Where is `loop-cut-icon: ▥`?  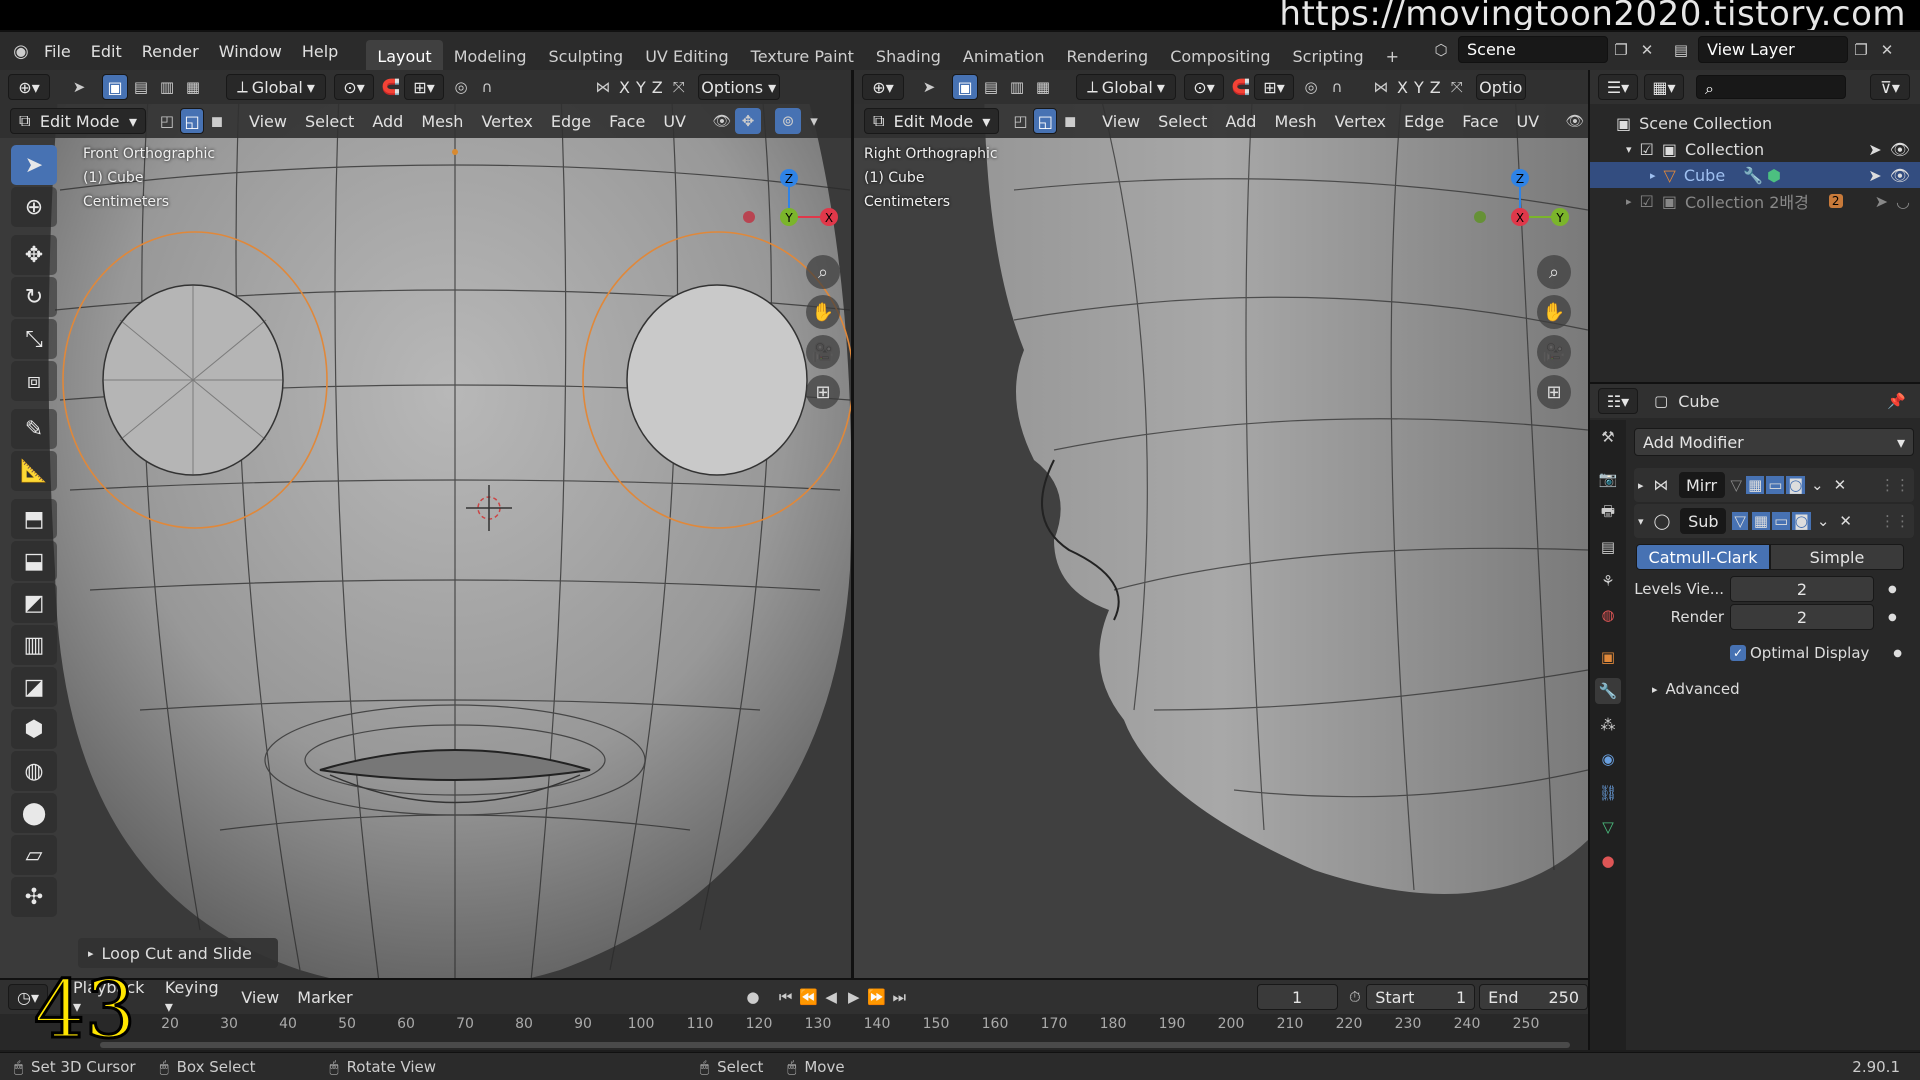 loop-cut-icon: ▥ is located at coordinates (34, 645).